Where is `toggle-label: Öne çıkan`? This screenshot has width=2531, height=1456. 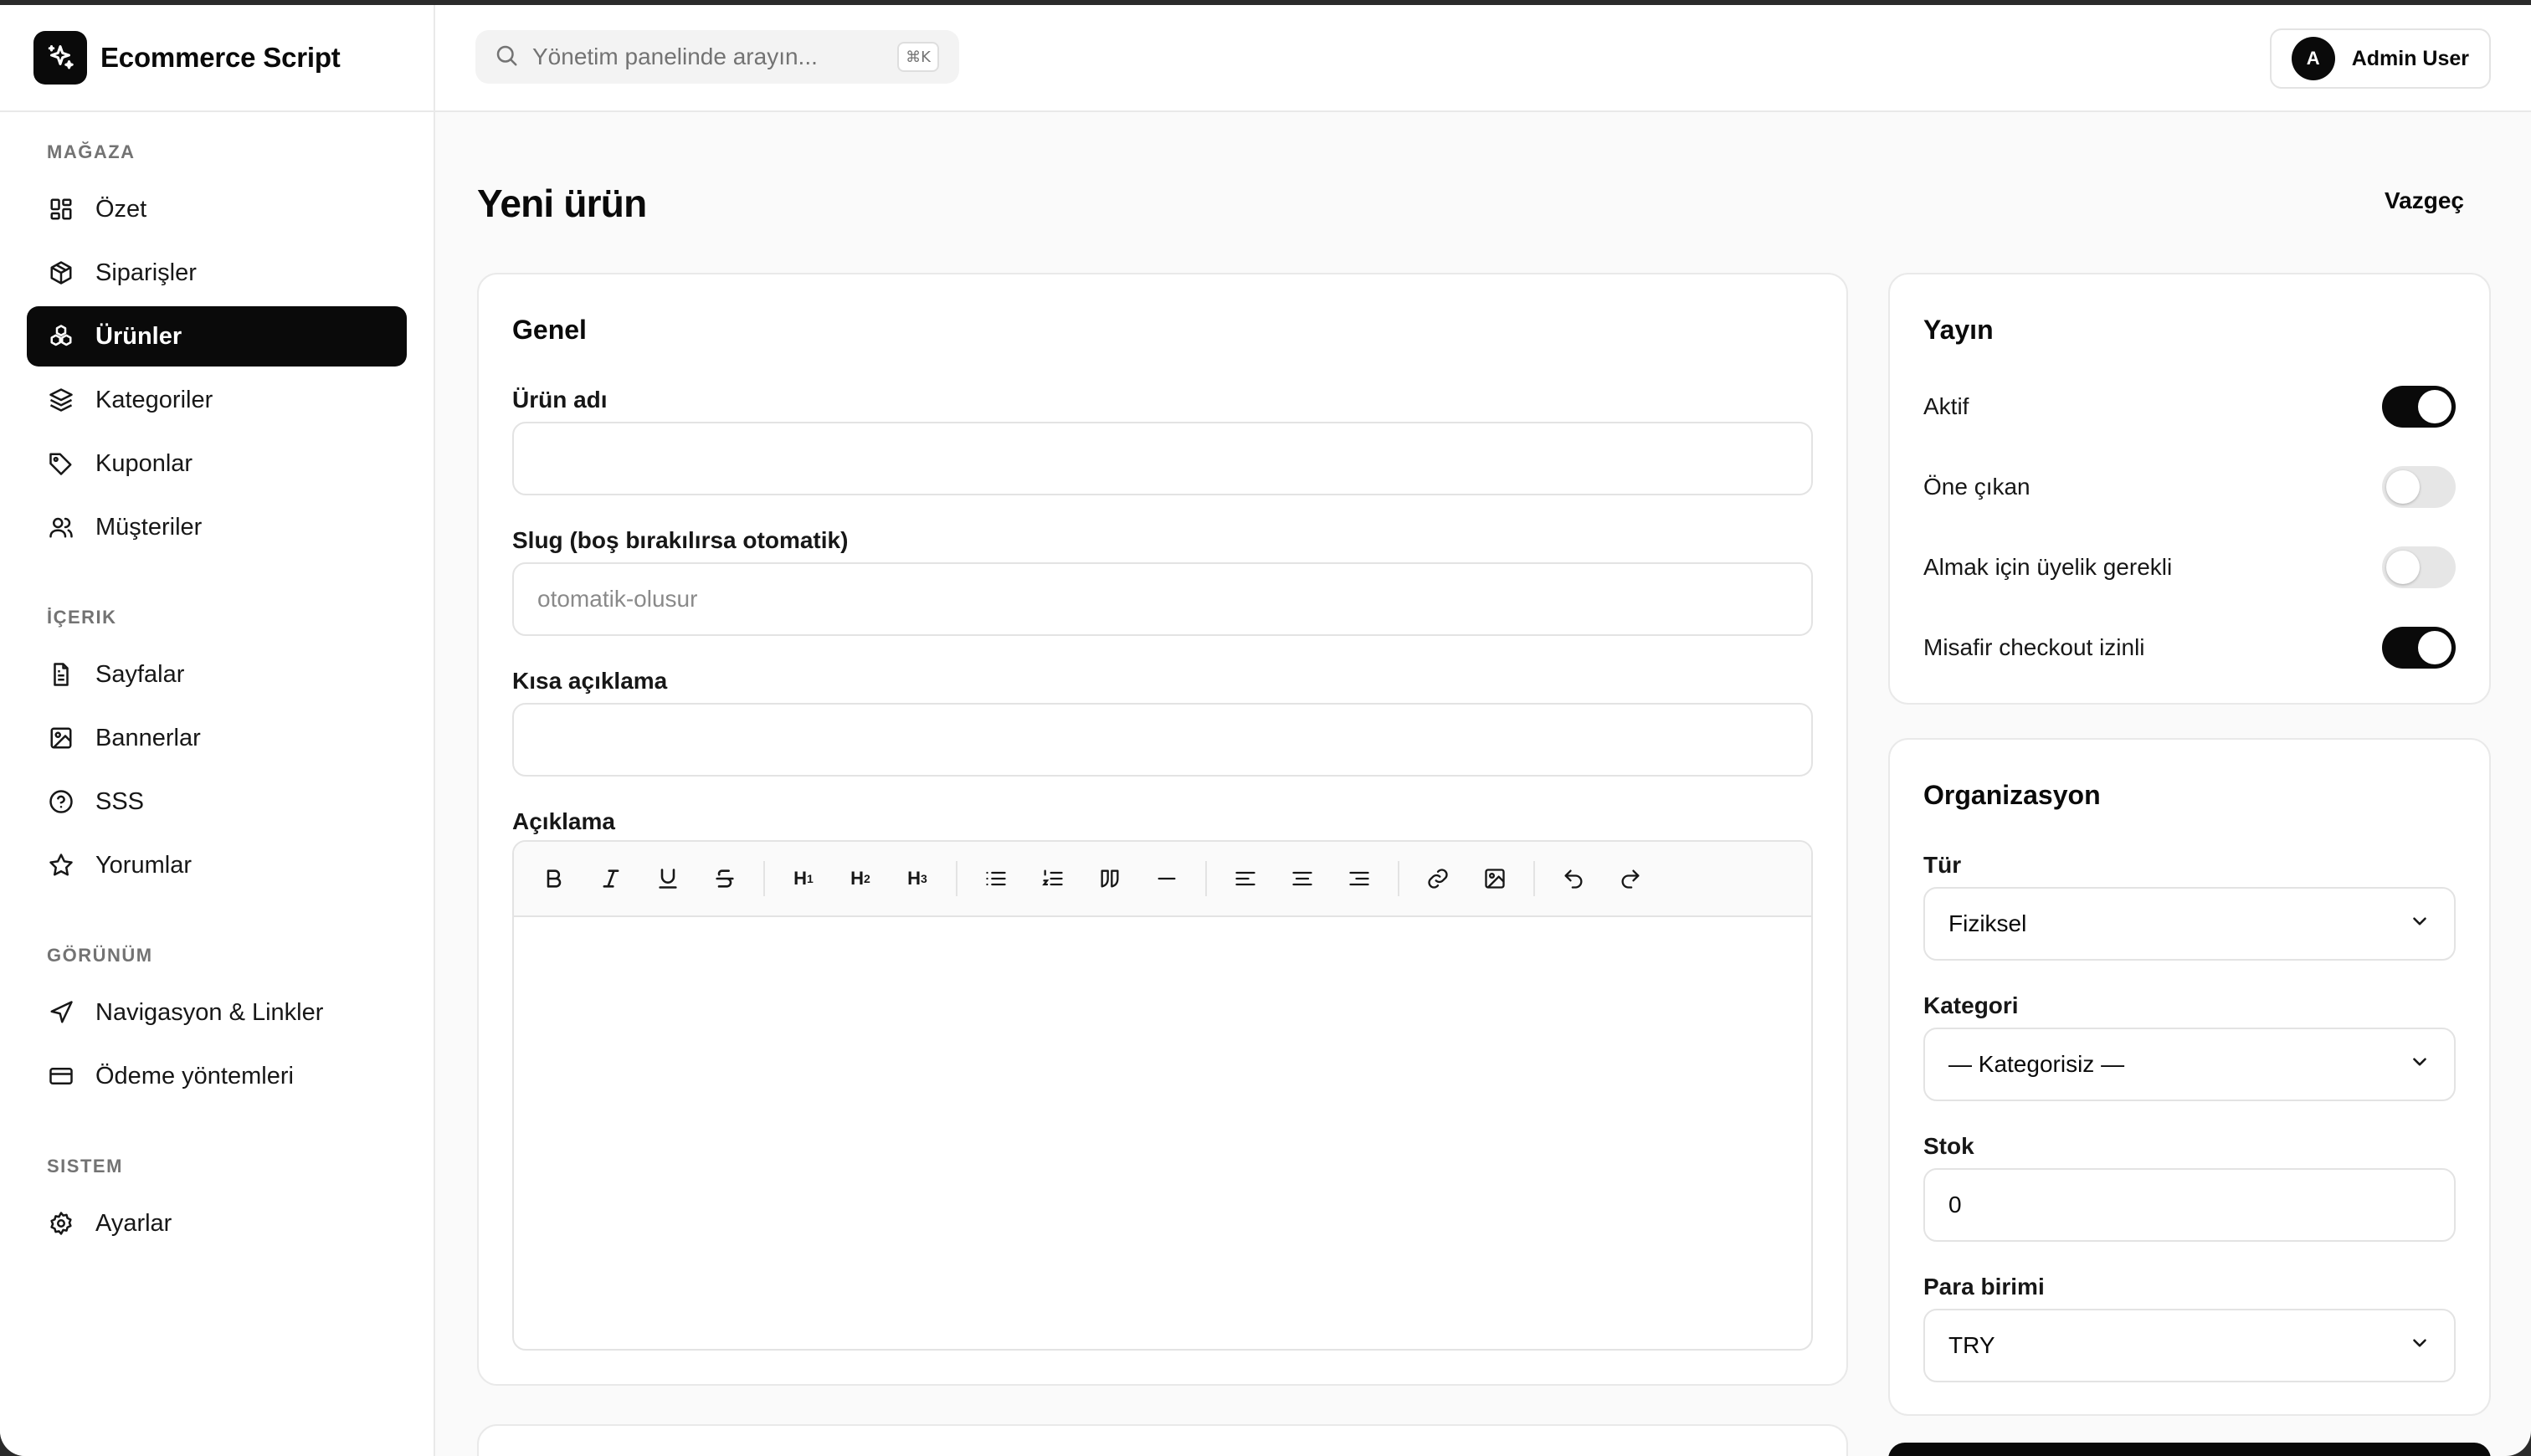 toggle-label: Öne çıkan is located at coordinates (1976, 487).